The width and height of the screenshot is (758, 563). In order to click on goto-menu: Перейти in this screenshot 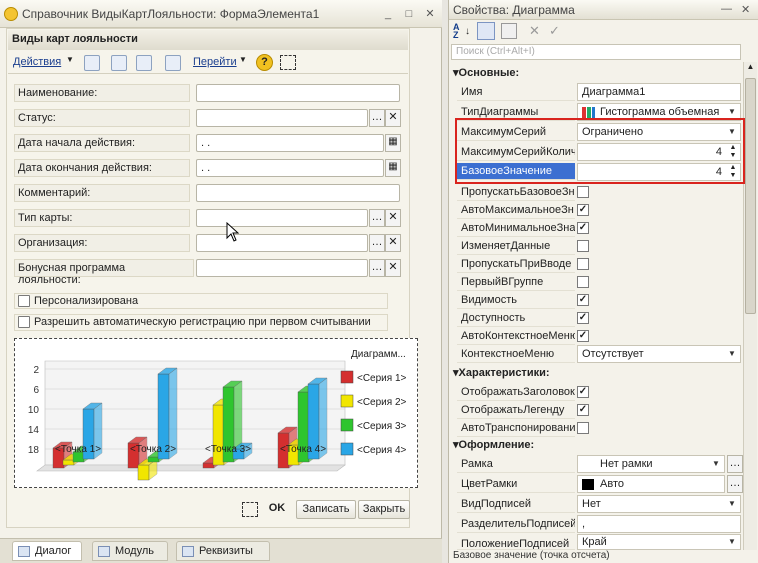, I will do `click(215, 62)`.